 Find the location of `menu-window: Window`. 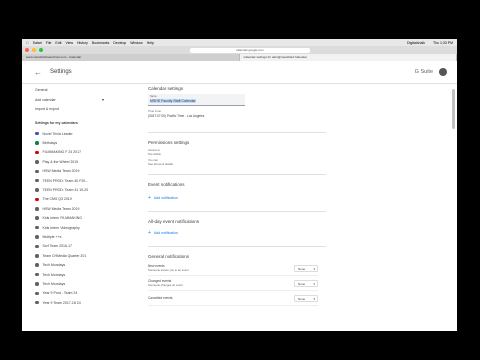

menu-window: Window is located at coordinates (136, 43).